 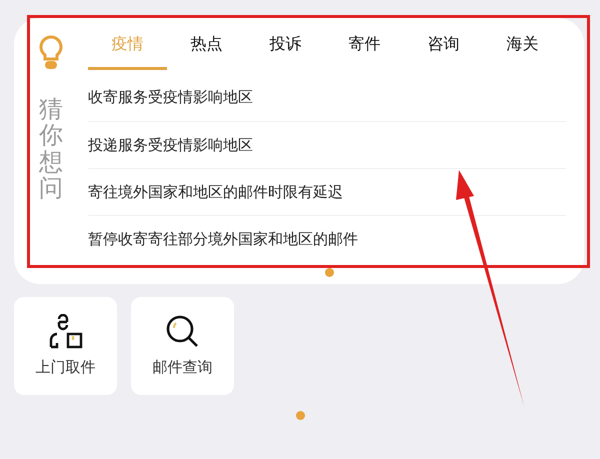 What do you see at coordinates (522, 50) in the screenshot?
I see `category-tab: 海关` at bounding box center [522, 50].